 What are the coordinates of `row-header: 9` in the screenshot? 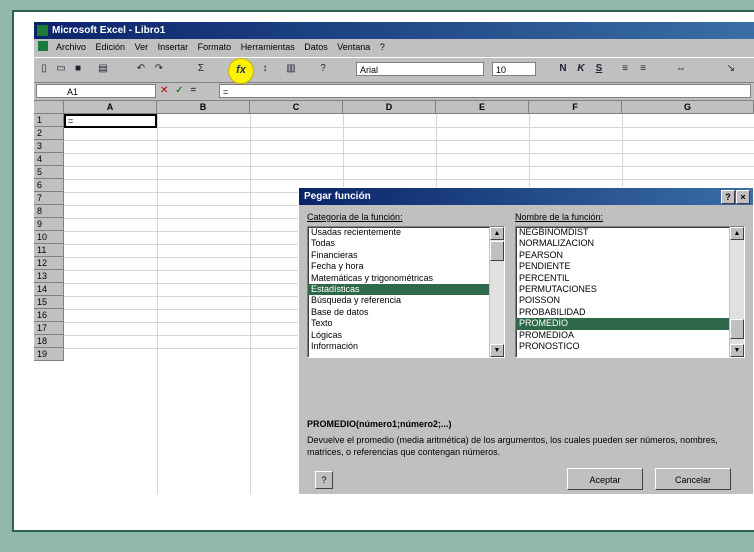 It's located at (49, 224).